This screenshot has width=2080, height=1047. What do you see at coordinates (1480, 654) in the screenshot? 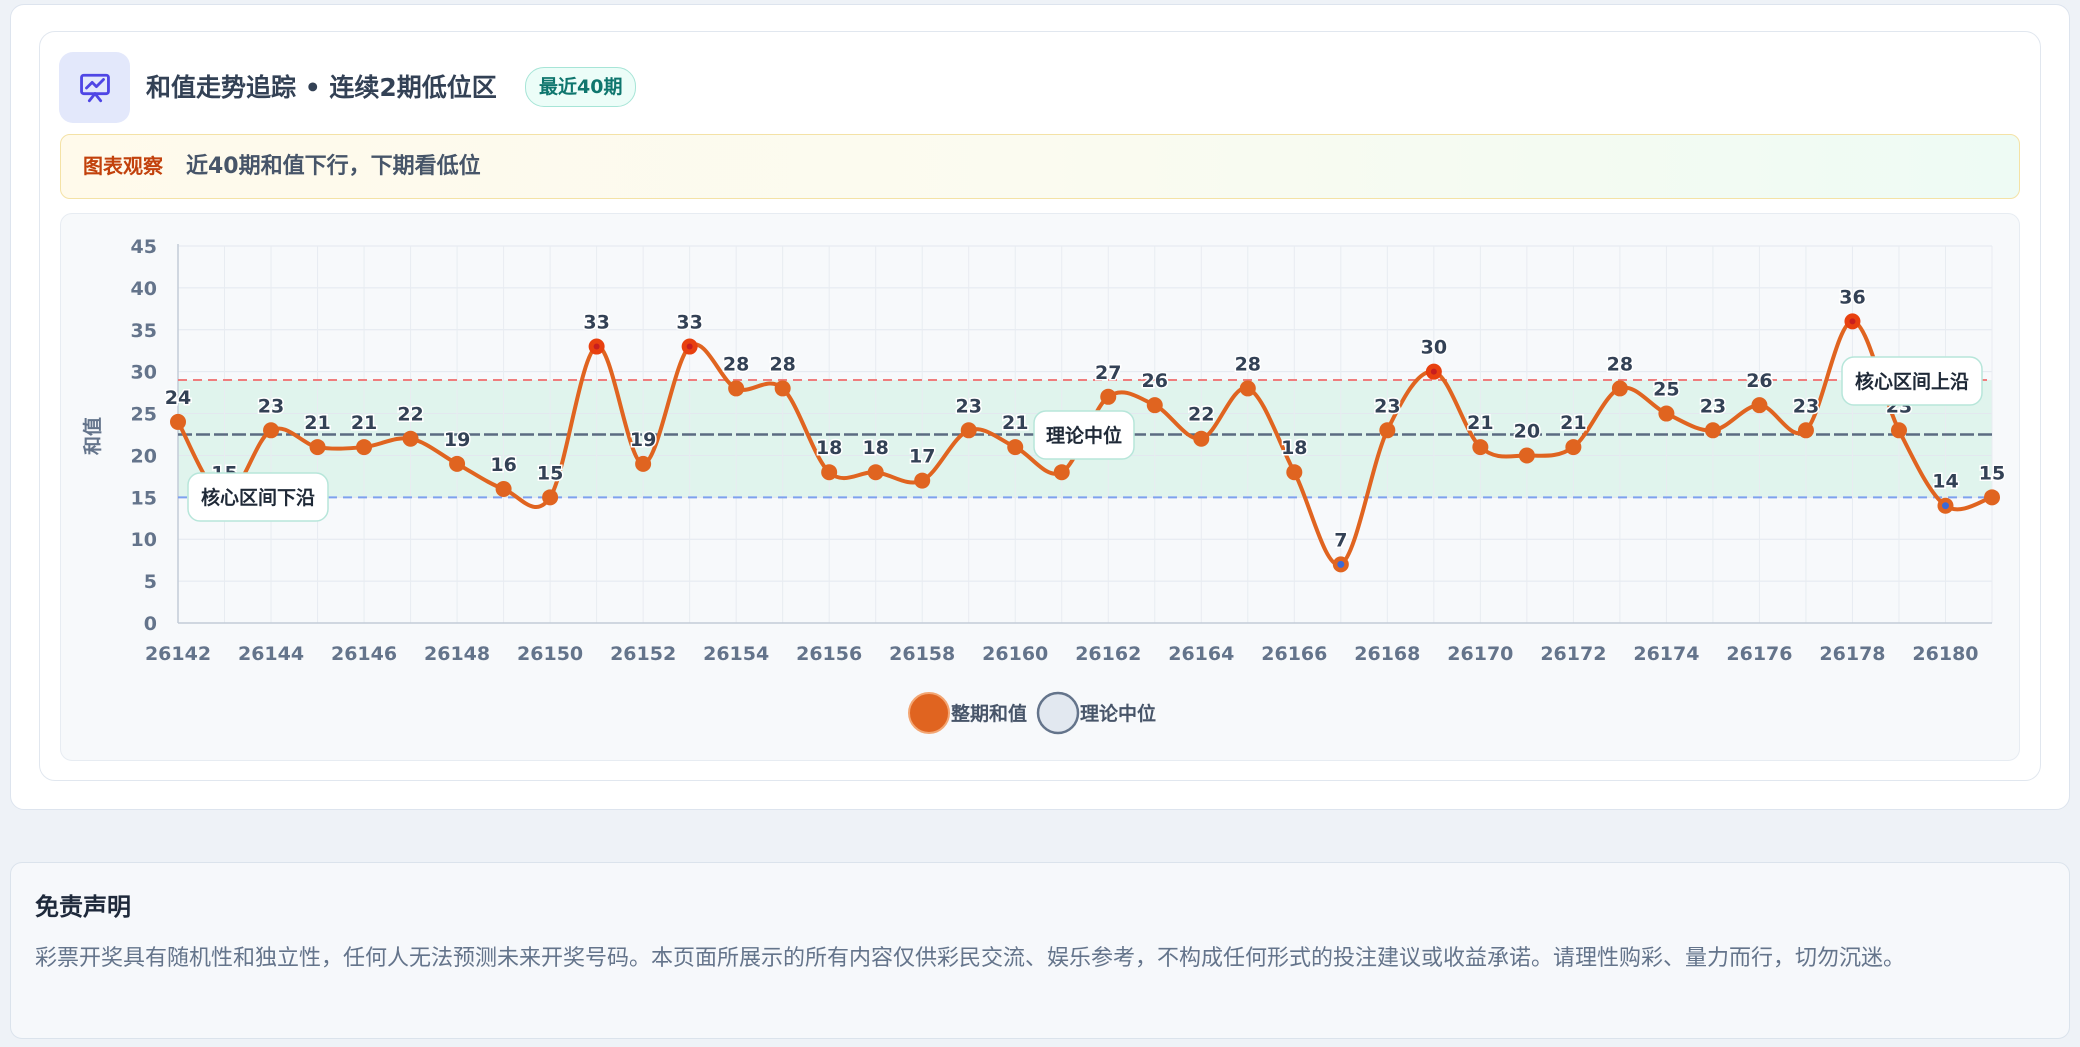
I see `x-tick-label: 26170` at bounding box center [1480, 654].